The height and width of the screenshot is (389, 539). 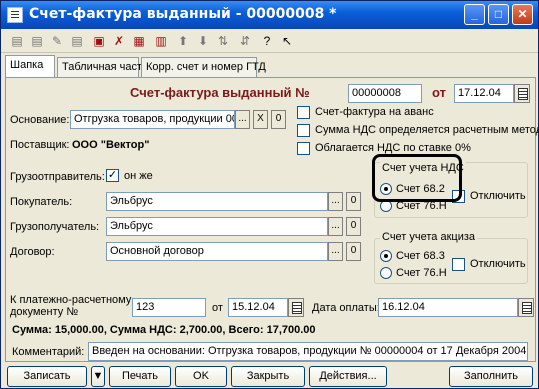 I want to click on contract-zero-button: 0, so click(x=353, y=251).